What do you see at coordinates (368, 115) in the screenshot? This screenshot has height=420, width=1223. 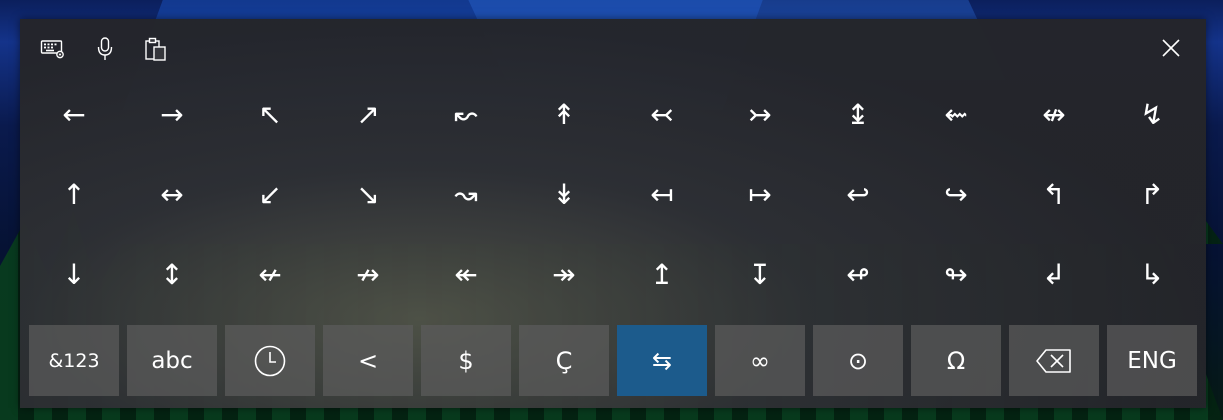 I see `symbol-key: ↗` at bounding box center [368, 115].